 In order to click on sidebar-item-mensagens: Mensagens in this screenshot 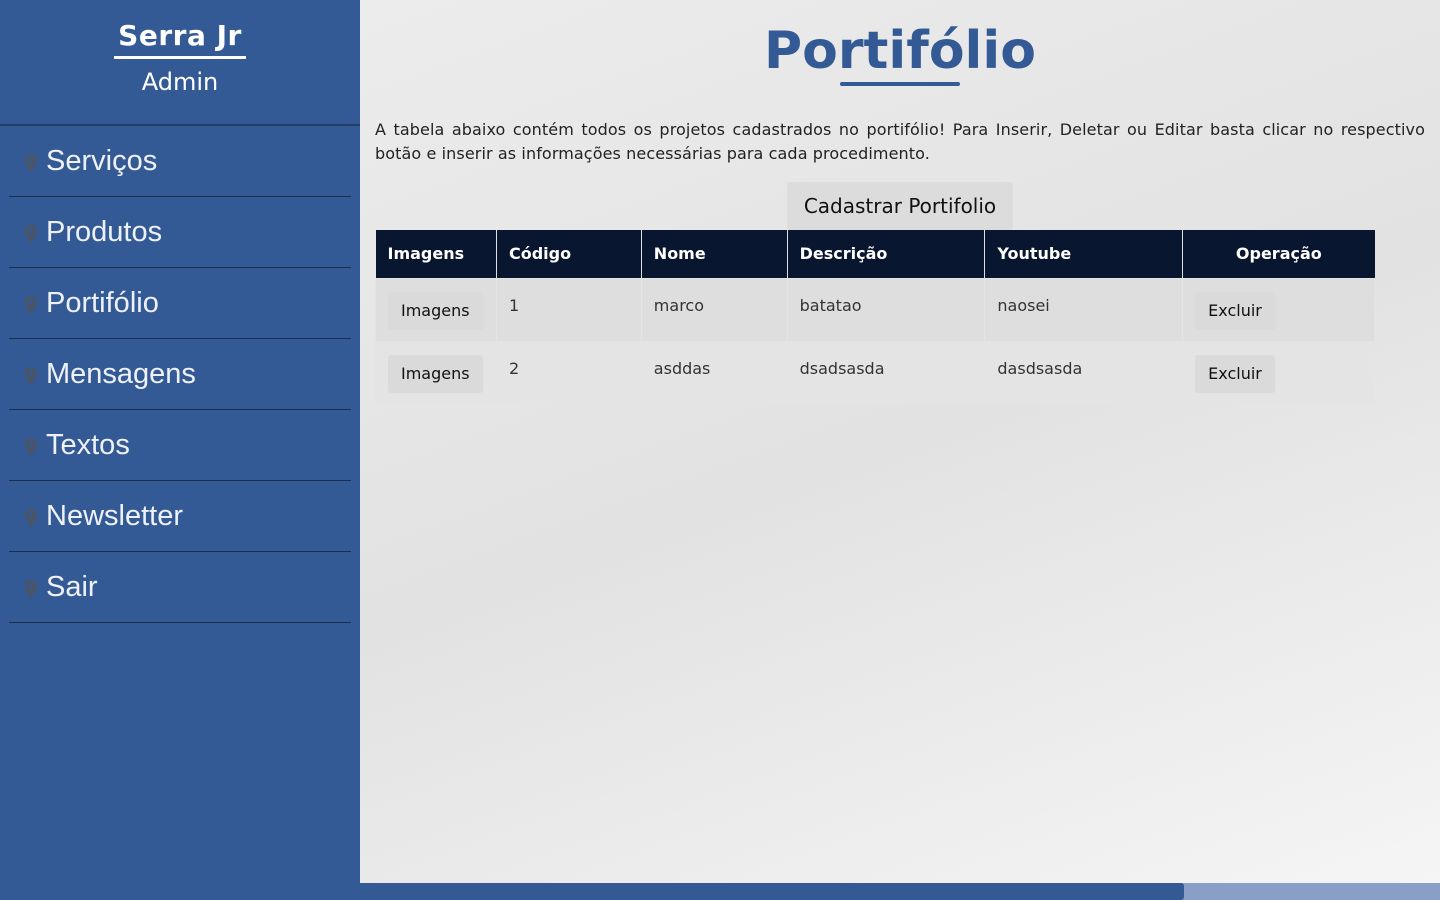, I will do `click(180, 374)`.